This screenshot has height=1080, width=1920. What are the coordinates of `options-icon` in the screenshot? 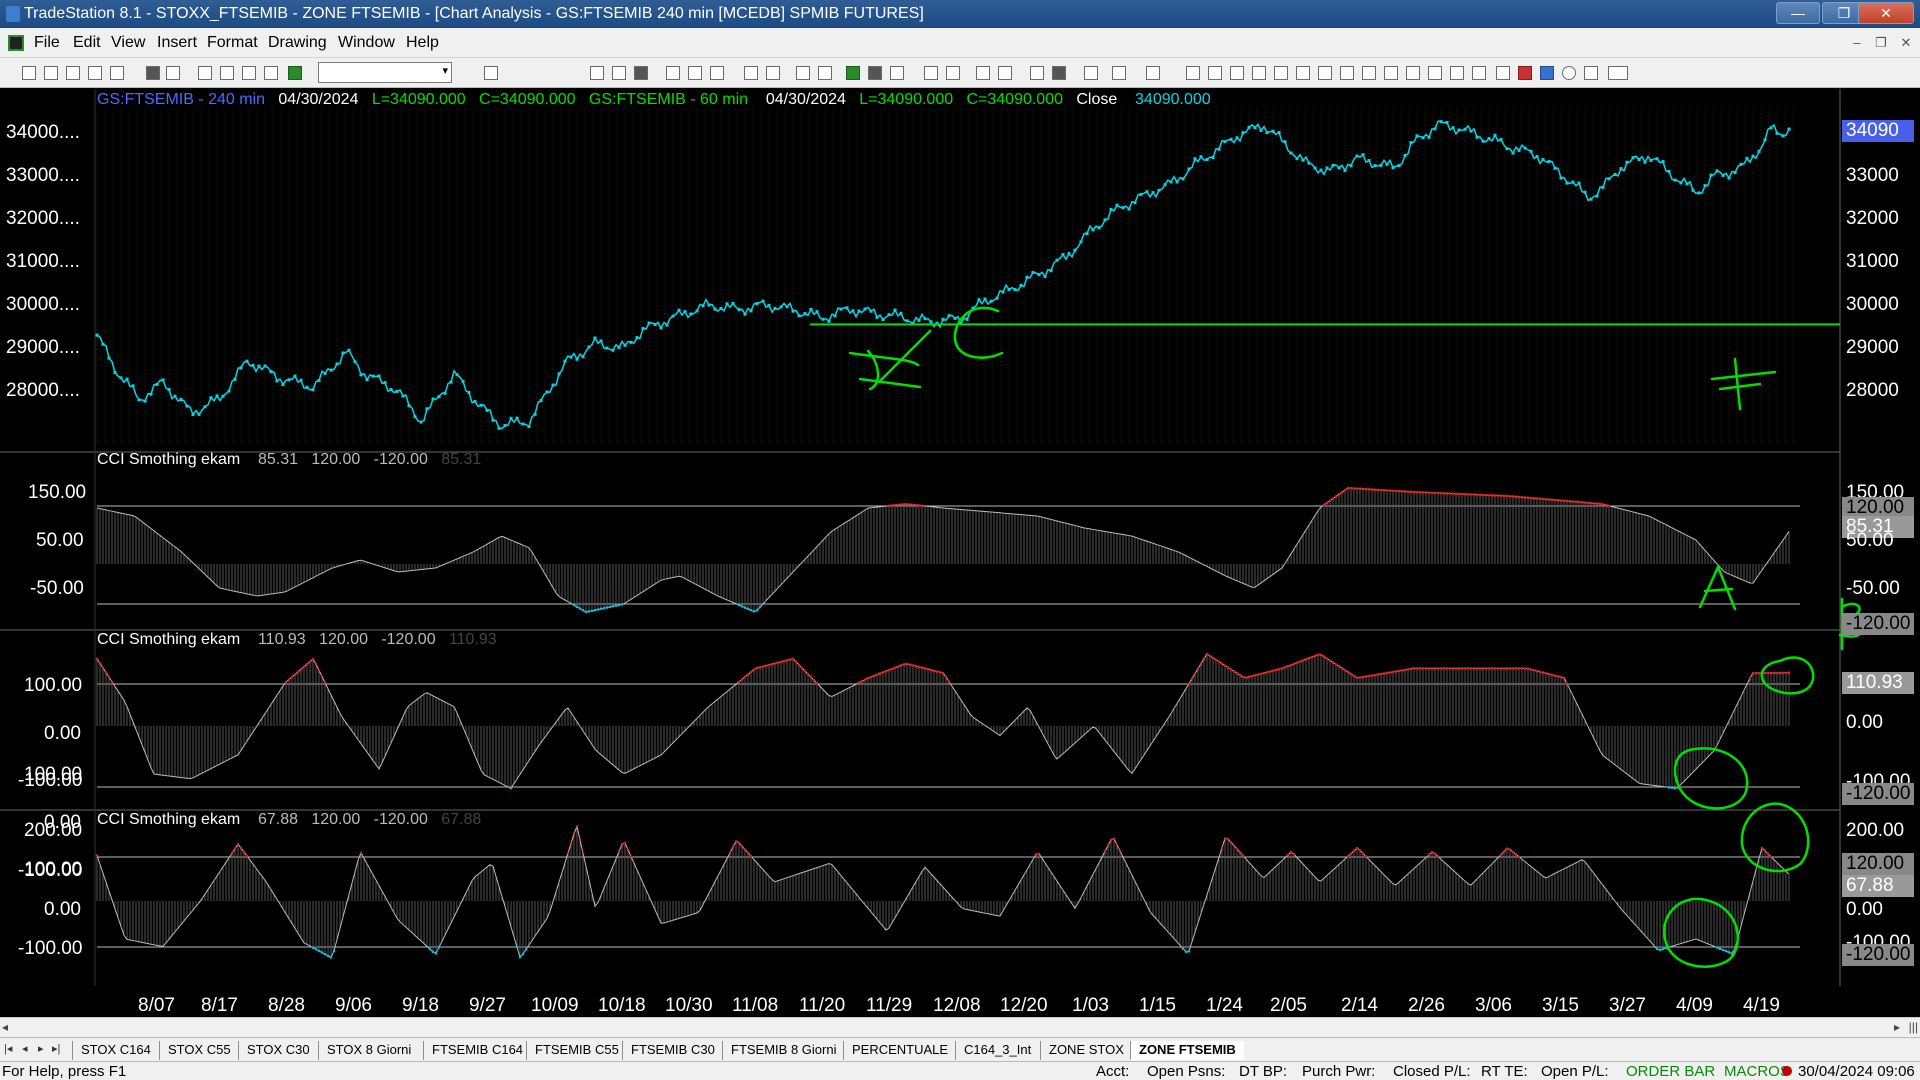 It's located at (751, 73).